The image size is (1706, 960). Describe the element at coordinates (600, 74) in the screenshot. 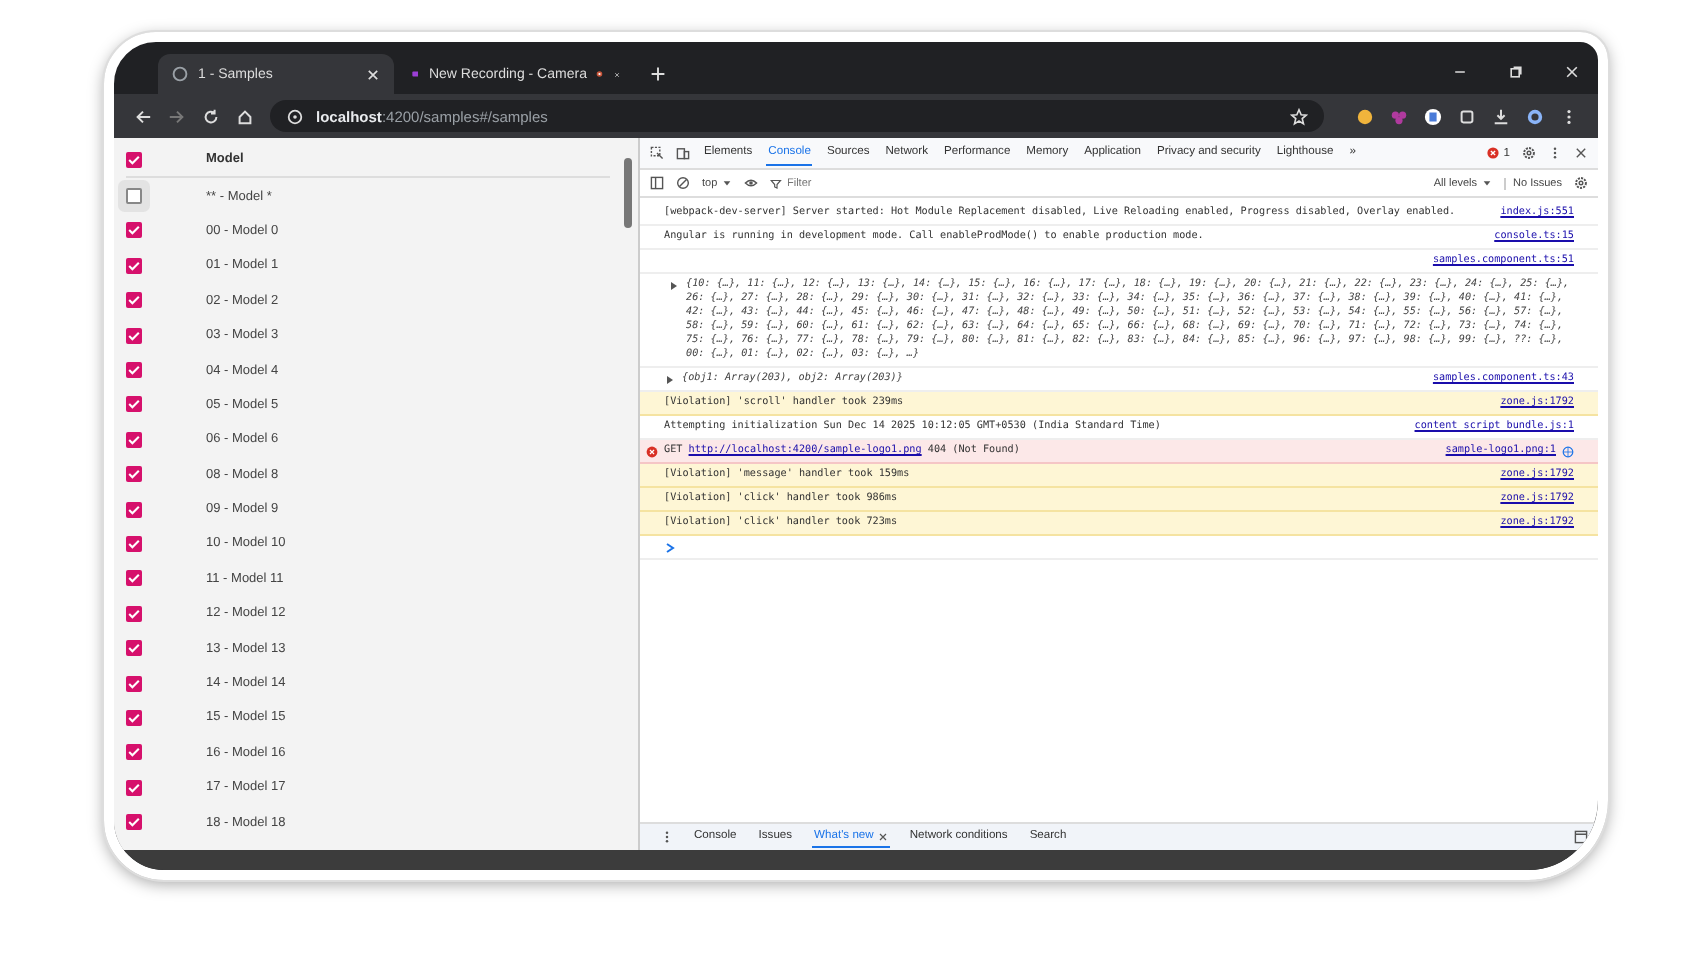

I see `record-icon` at that location.